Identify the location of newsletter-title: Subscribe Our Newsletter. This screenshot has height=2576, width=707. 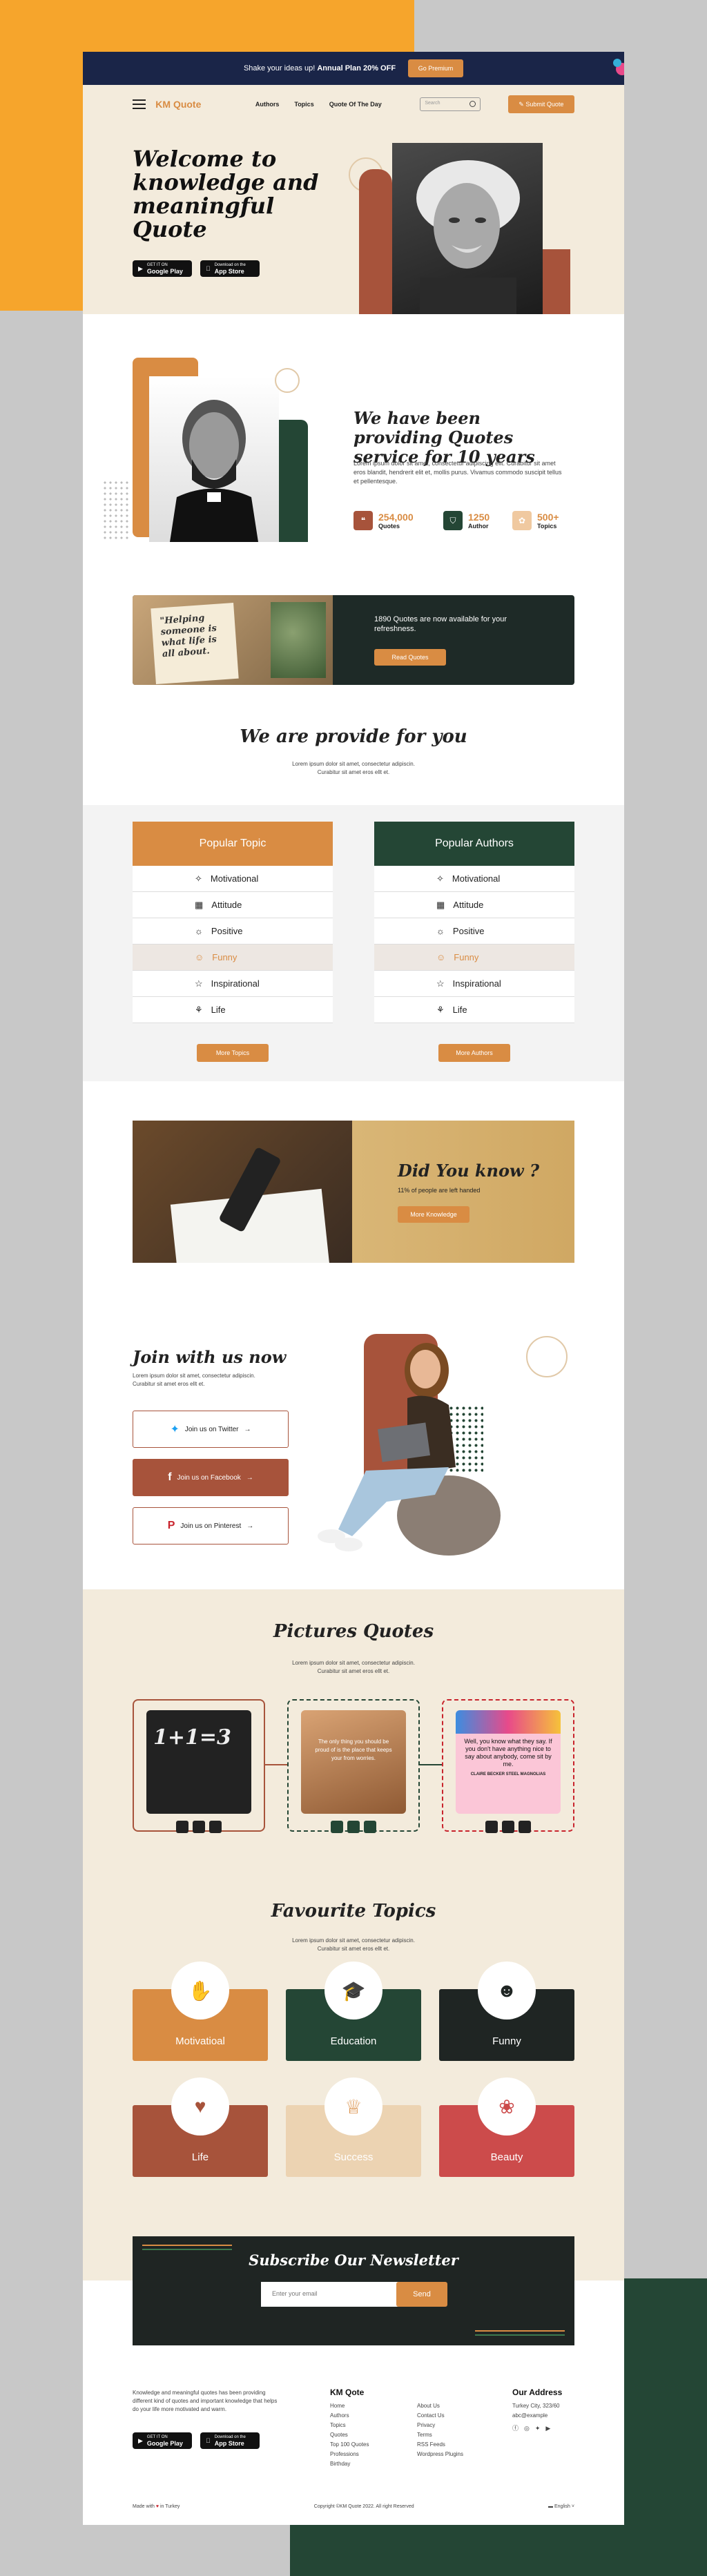
(353, 2260).